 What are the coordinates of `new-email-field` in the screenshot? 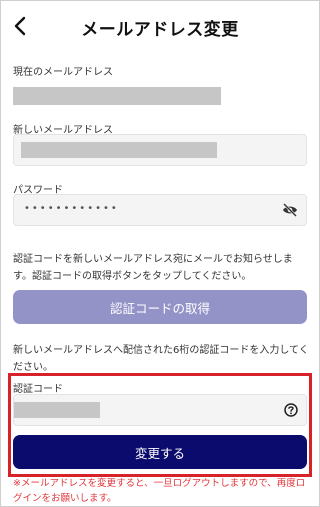 It's located at (160, 150).